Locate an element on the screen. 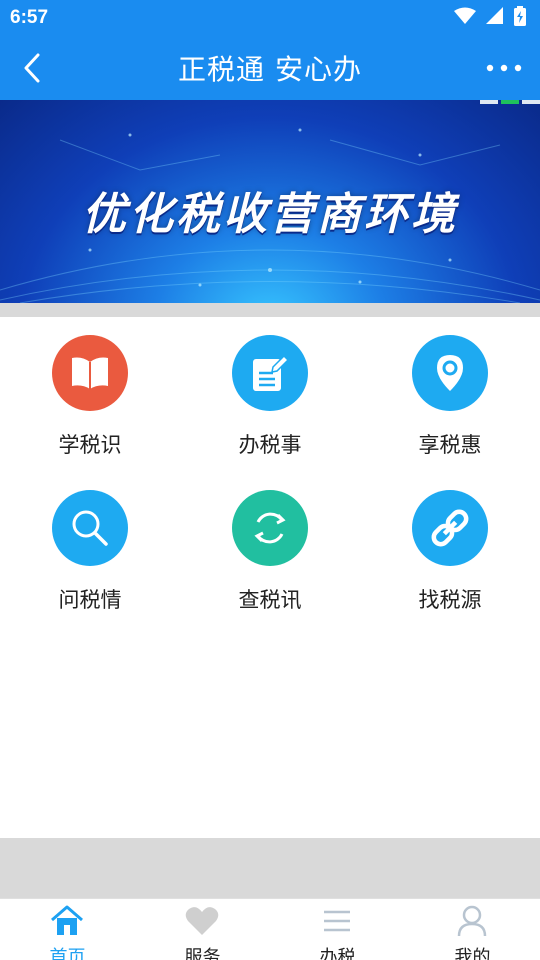  banner-page-indicator is located at coordinates (510, 102).